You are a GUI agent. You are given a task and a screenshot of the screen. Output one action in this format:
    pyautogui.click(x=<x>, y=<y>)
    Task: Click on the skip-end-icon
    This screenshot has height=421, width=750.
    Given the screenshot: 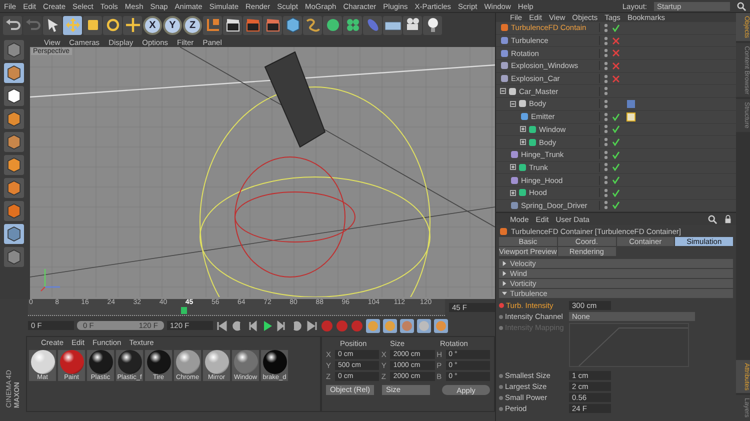 What is the action you would take?
    pyautogui.click(x=312, y=326)
    